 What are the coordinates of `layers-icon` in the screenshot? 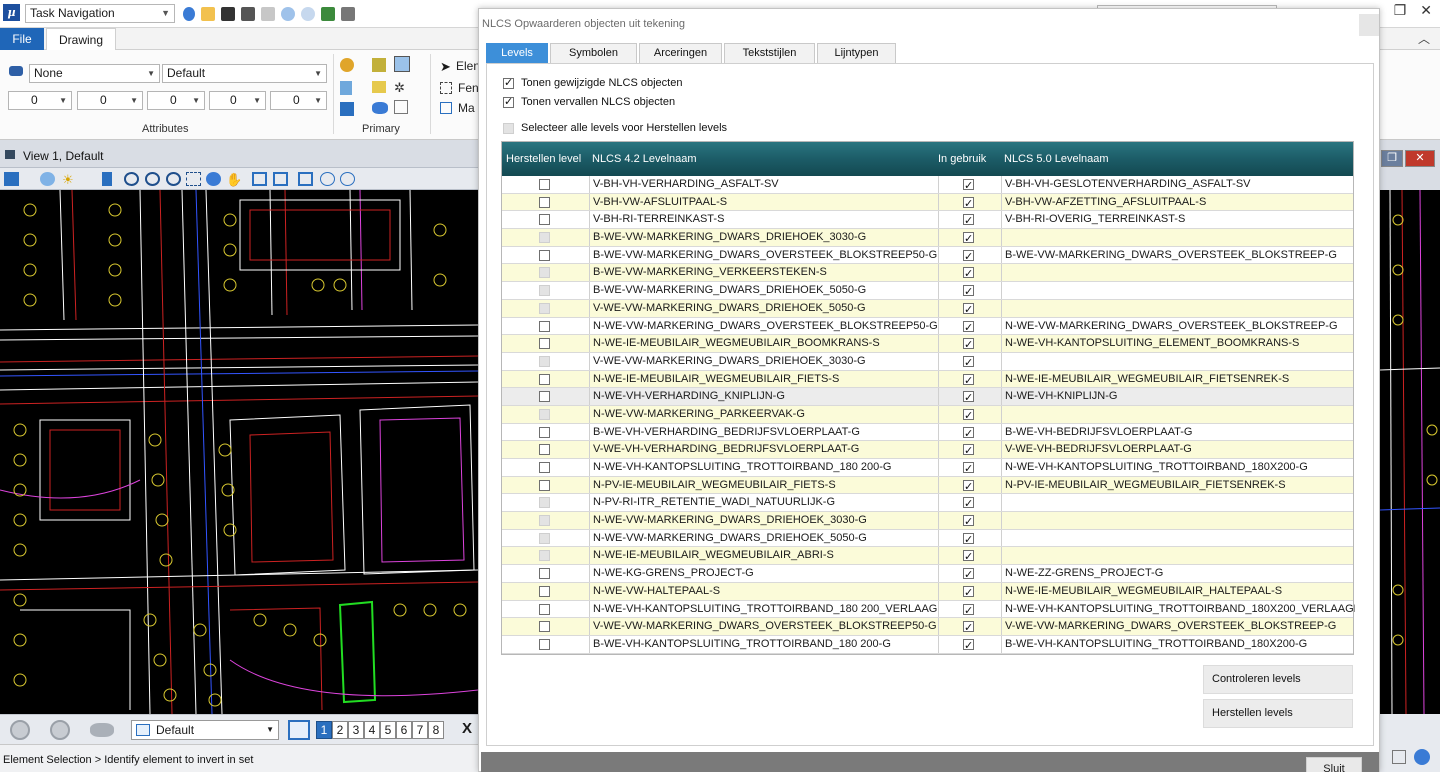 It's located at (379, 65).